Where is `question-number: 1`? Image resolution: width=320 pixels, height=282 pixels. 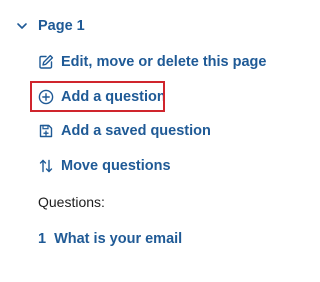
question-number: 1 is located at coordinates (42, 239).